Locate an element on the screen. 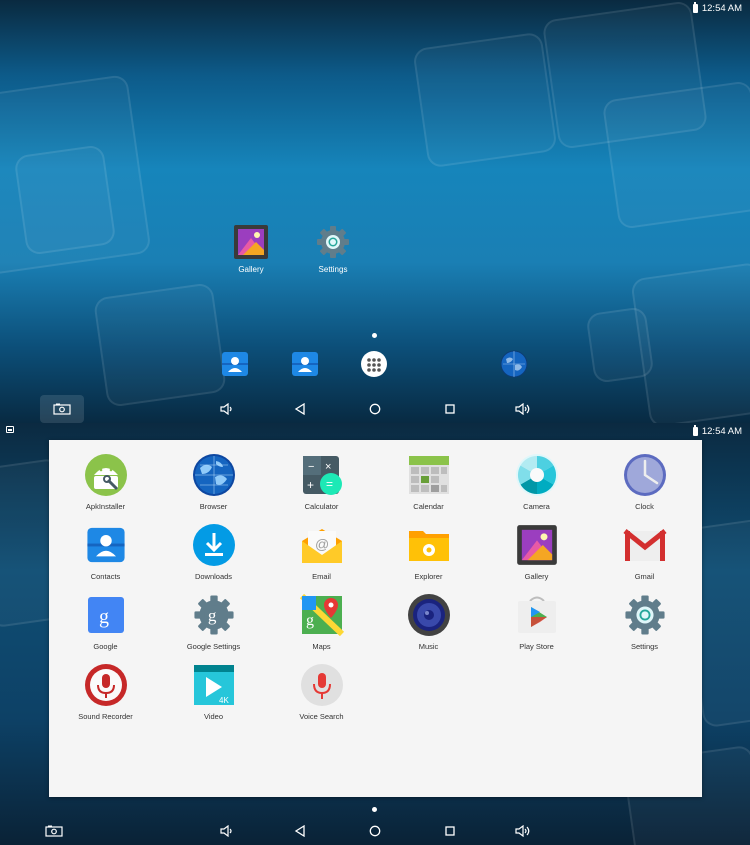 Image resolution: width=750 pixels, height=845 pixels. app-label: Play Store is located at coordinates (536, 646).